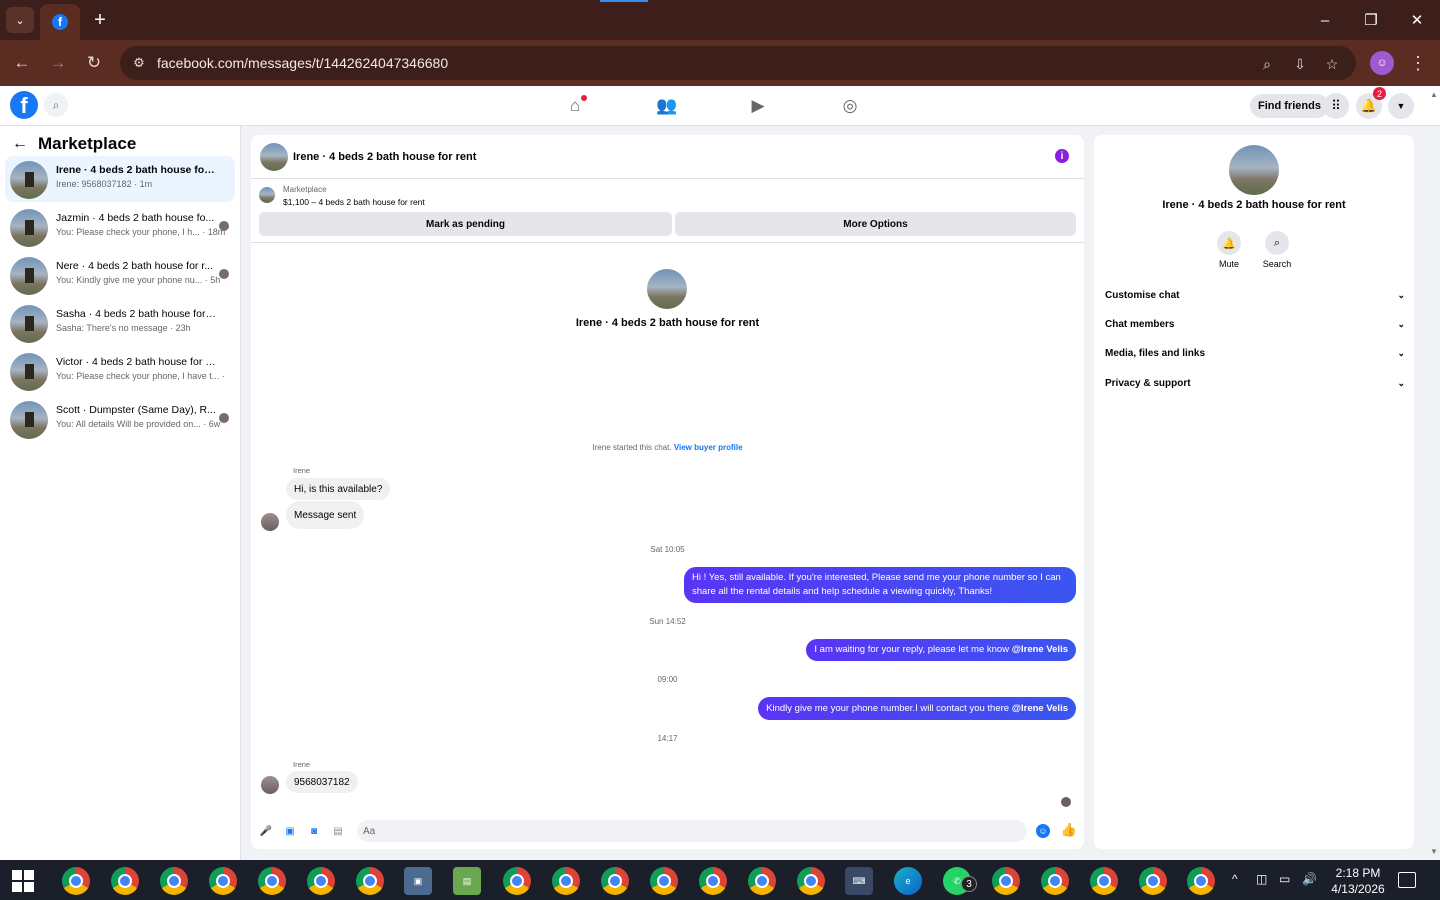 Image resolution: width=1440 pixels, height=900 pixels. Describe the element at coordinates (465, 224) in the screenshot. I see `mark-as-pending-button: Mark as pending` at that location.